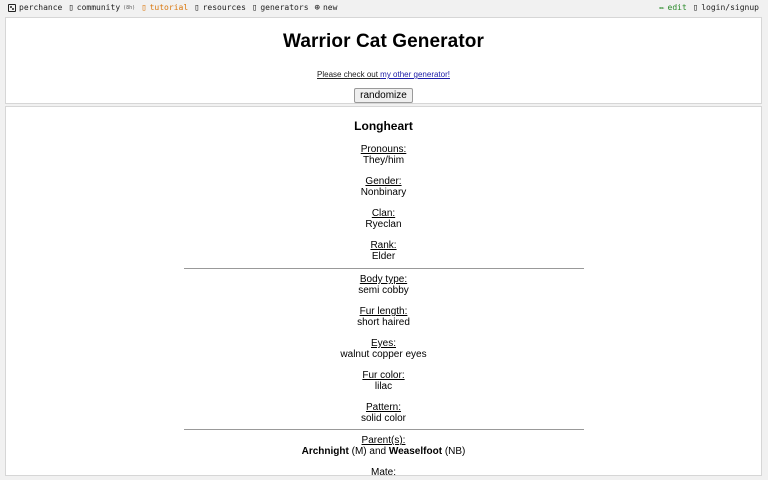  I want to click on parents-conjunction: and, so click(378, 451).